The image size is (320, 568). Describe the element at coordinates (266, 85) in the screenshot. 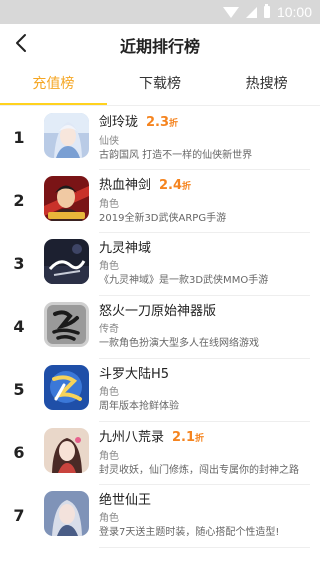

I see `tab-hot-search: 热搜榜` at that location.